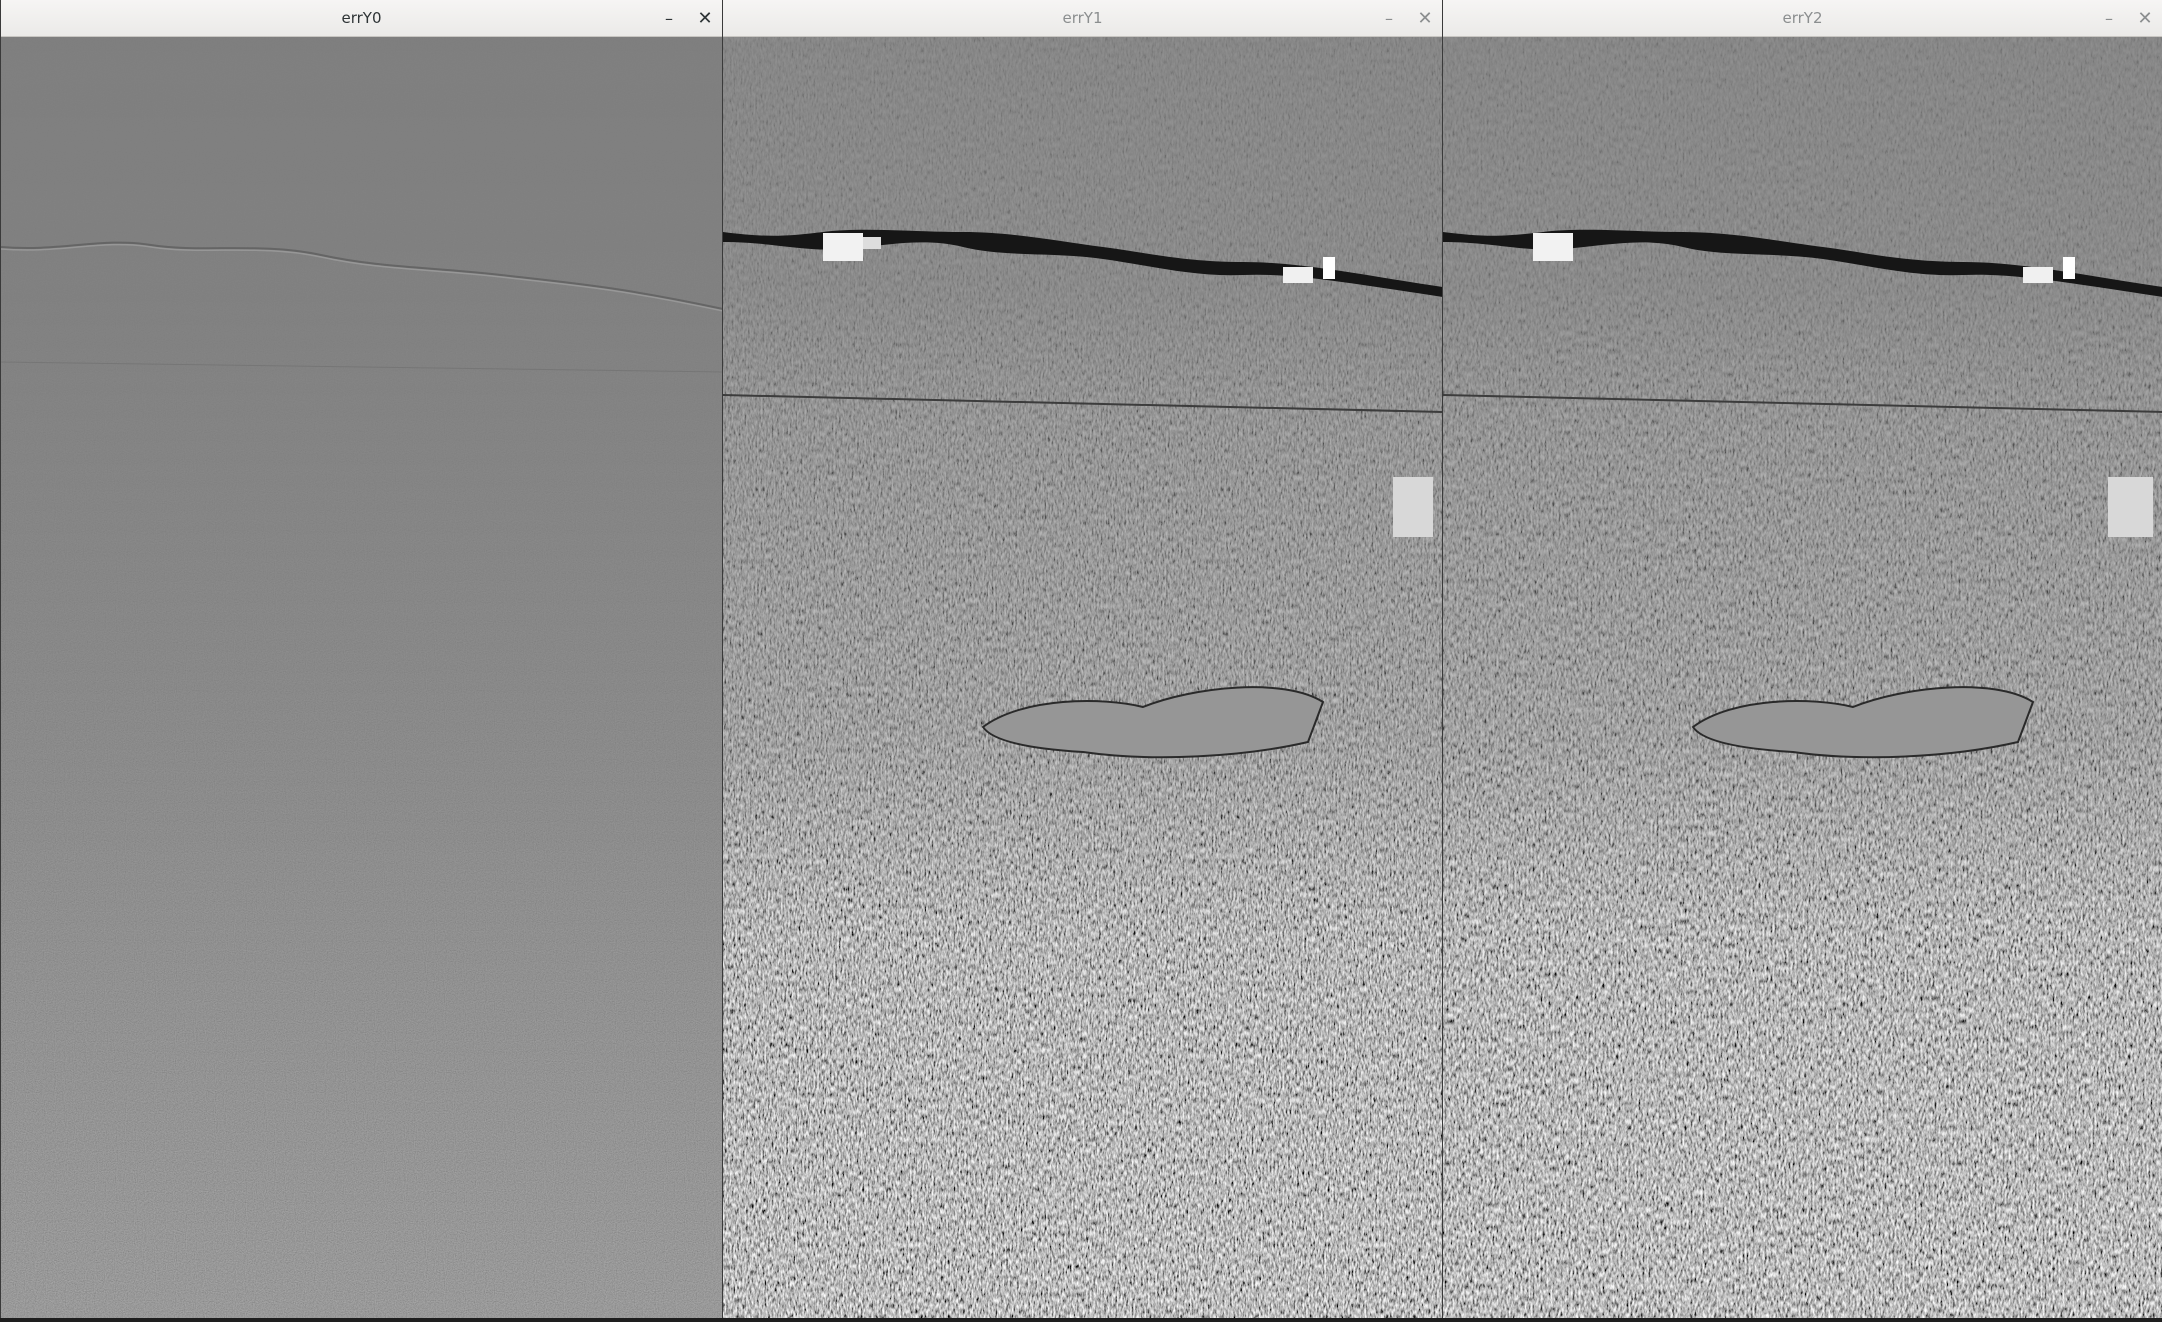 Image resolution: width=2162 pixels, height=1322 pixels. I want to click on title-bar: errY1 – ✕, so click(1082, 18).